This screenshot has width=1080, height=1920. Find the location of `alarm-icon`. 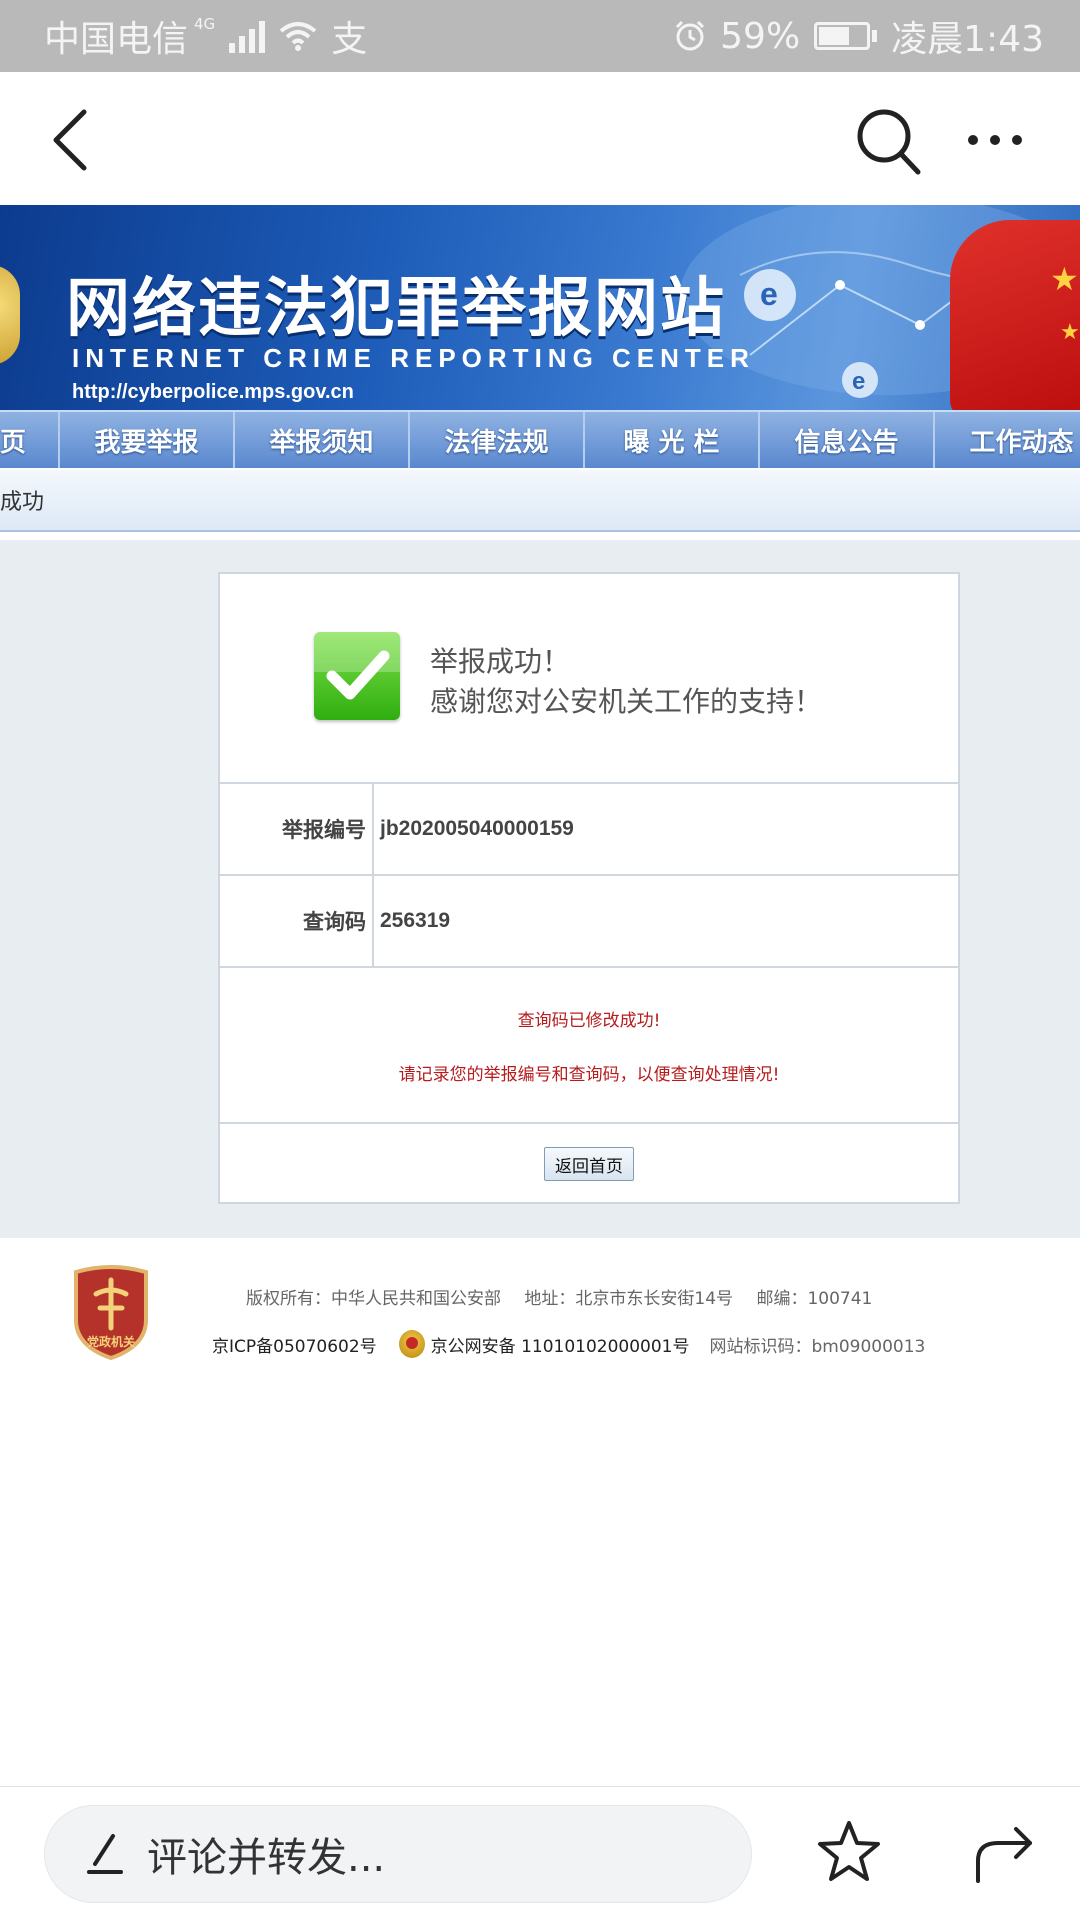

alarm-icon is located at coordinates (690, 36).